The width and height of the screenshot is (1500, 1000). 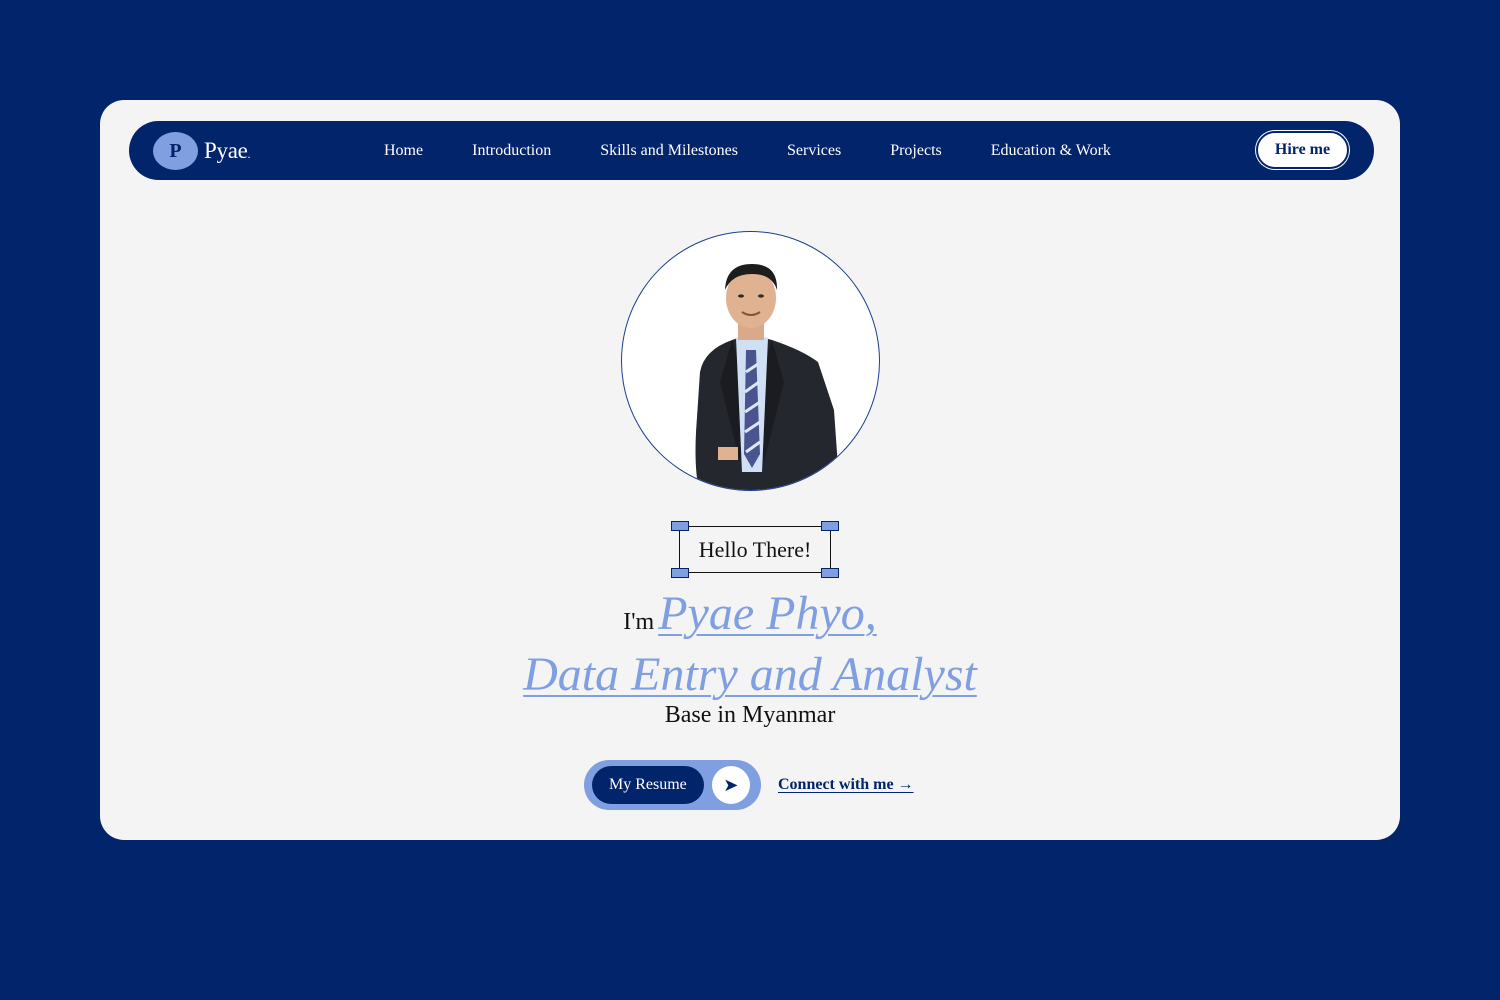 I want to click on logo-text: Pyae., so click(x=227, y=151).